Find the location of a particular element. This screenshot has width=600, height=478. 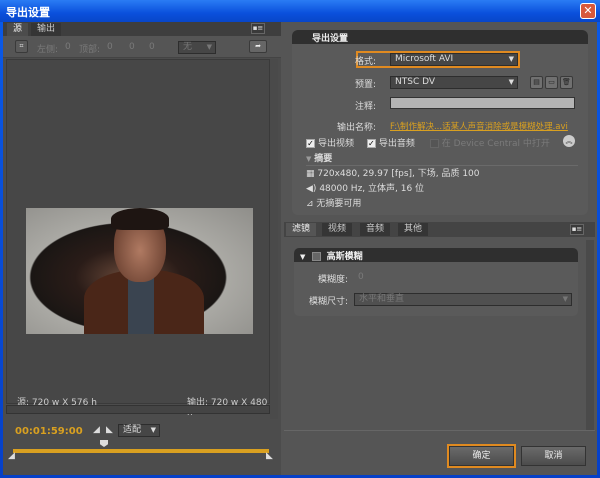

timecode: 00:01:59:00 is located at coordinates (49, 431).